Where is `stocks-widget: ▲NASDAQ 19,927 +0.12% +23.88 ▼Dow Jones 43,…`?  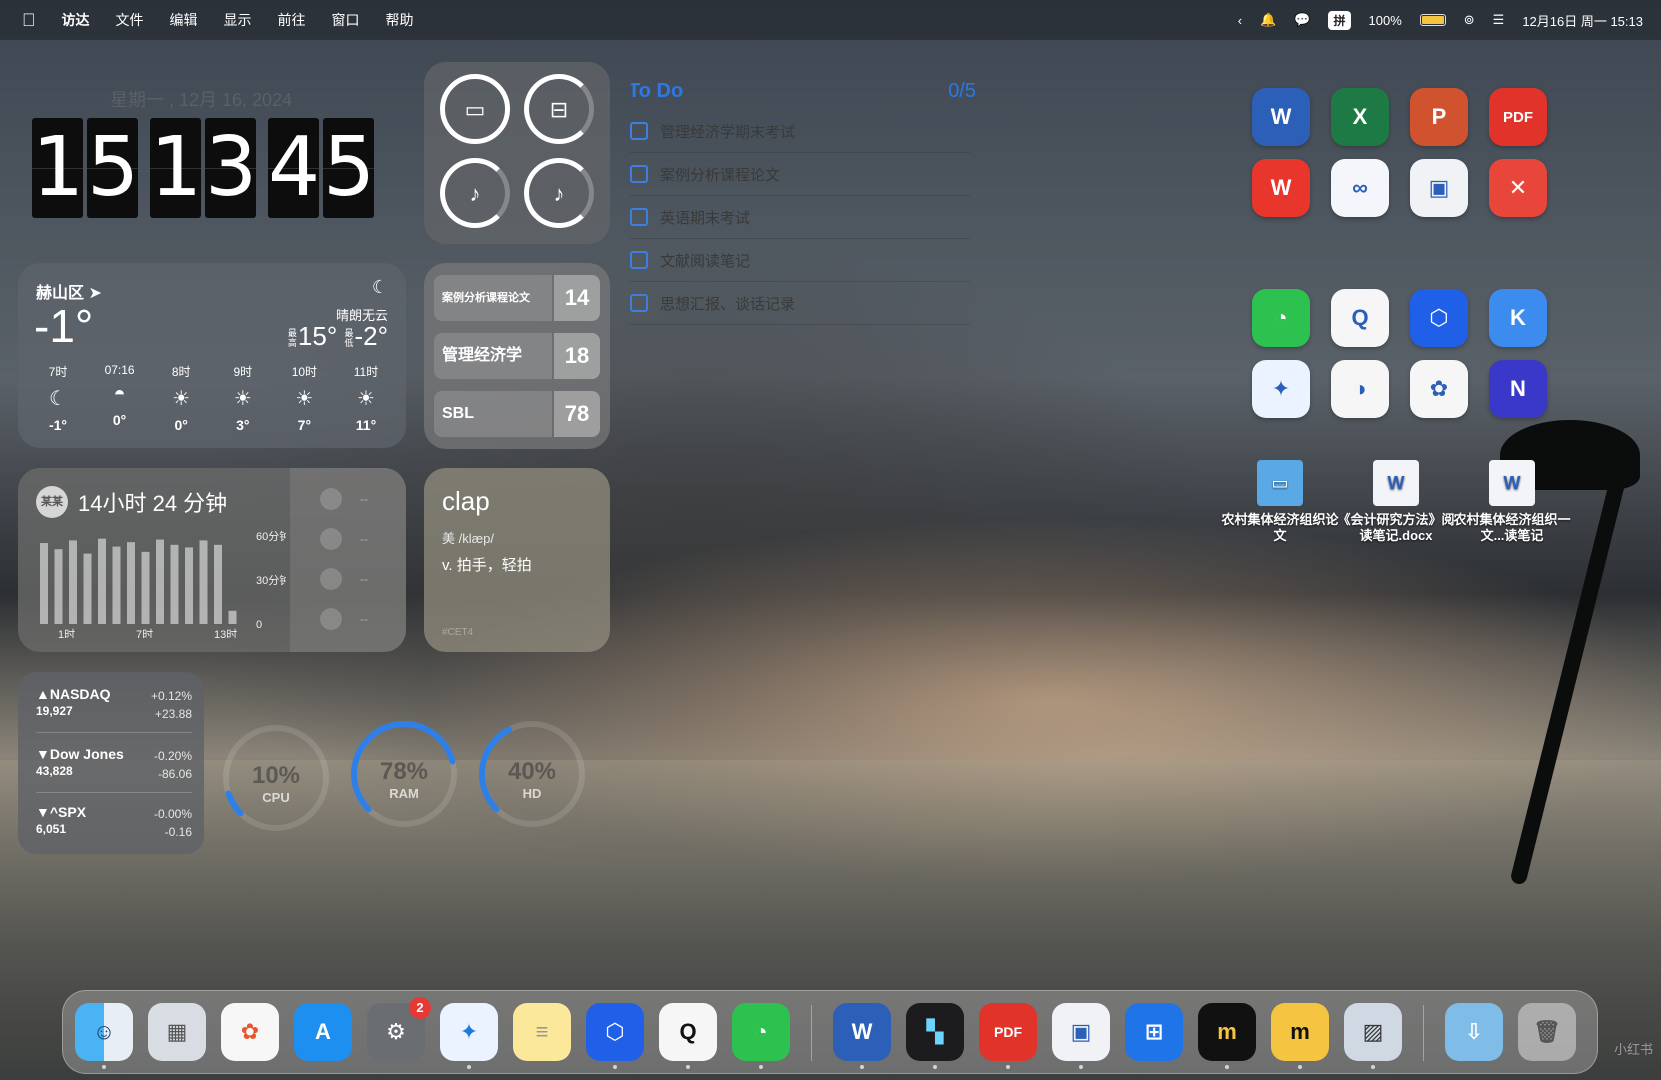
stocks-widget: ▲NASDAQ 19,927 +0.12% +23.88 ▼Dow Jones 43,… is located at coordinates (111, 763).